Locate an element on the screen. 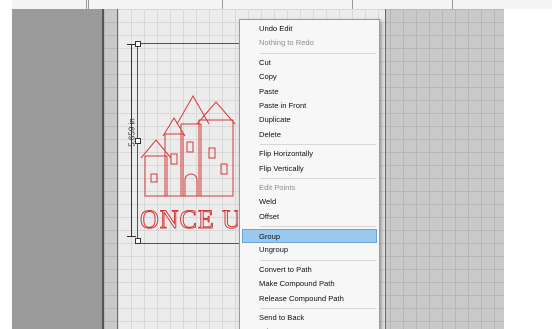  height-dimension-label: 5.659 in is located at coordinates (132, 132).